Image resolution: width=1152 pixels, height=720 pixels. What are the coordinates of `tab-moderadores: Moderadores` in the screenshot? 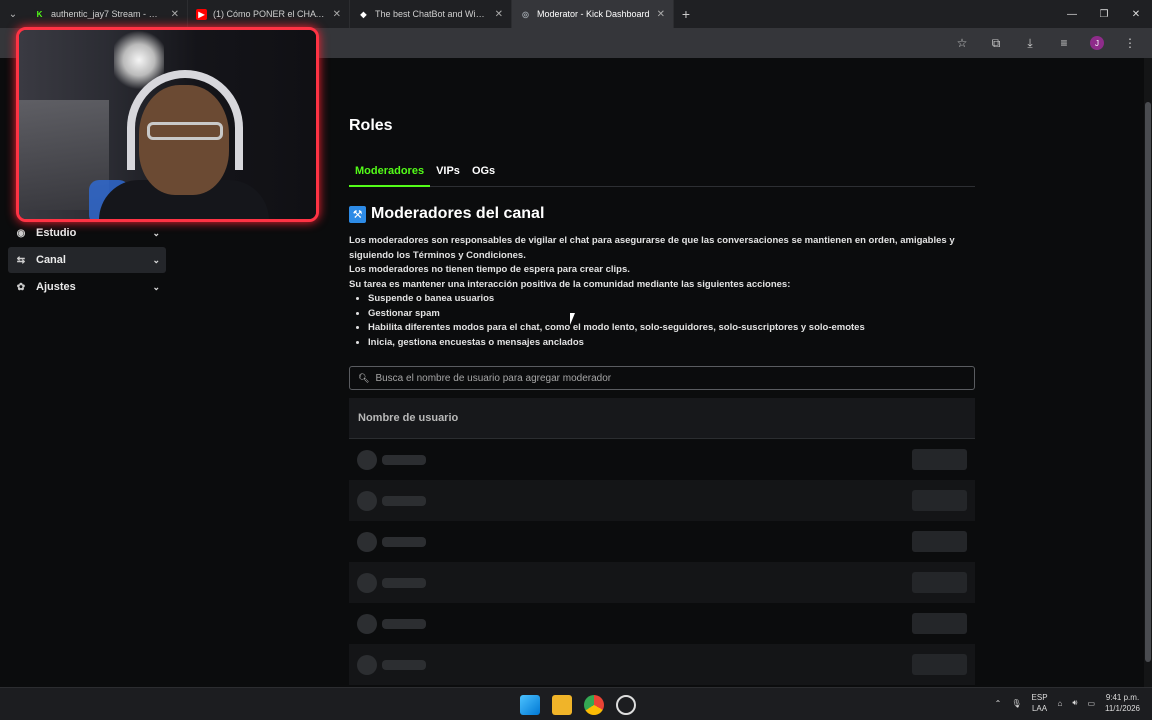 It's located at (390, 173).